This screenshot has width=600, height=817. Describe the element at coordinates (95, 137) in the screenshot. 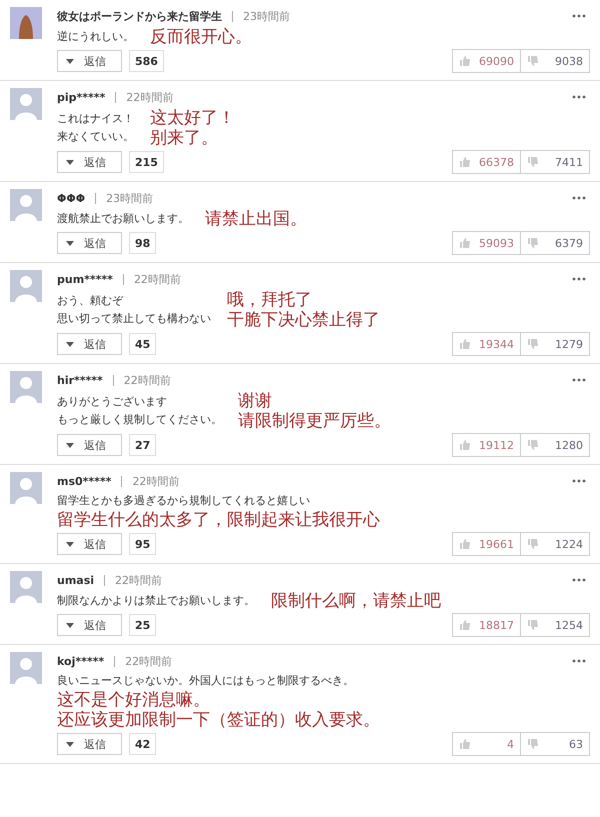

I see `comment-text: 来なくていい。` at that location.